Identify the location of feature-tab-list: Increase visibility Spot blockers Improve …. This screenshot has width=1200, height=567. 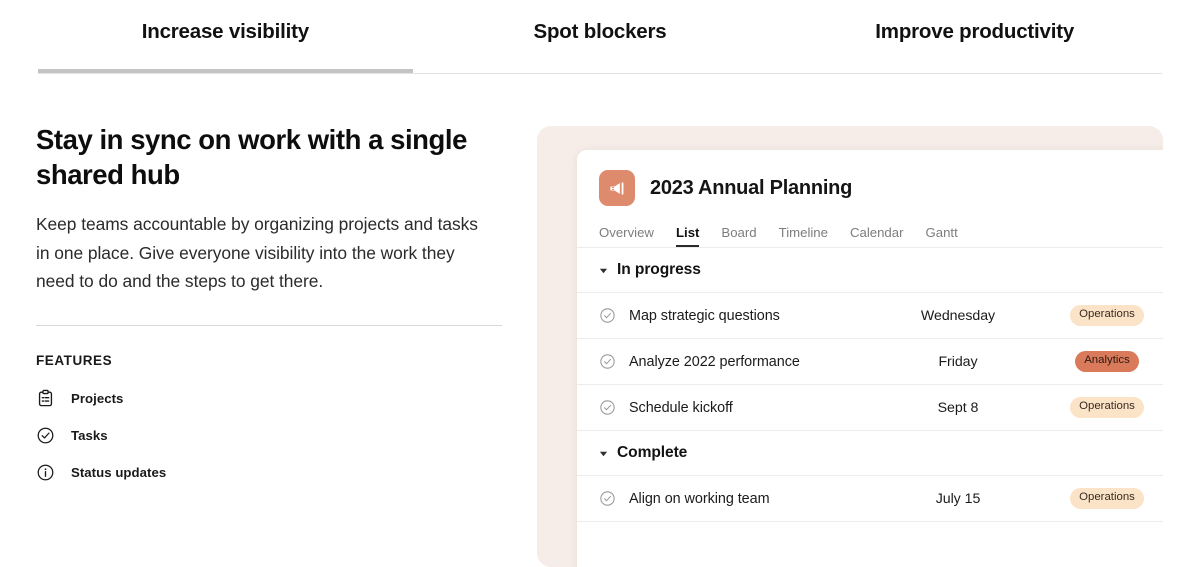
(600, 37).